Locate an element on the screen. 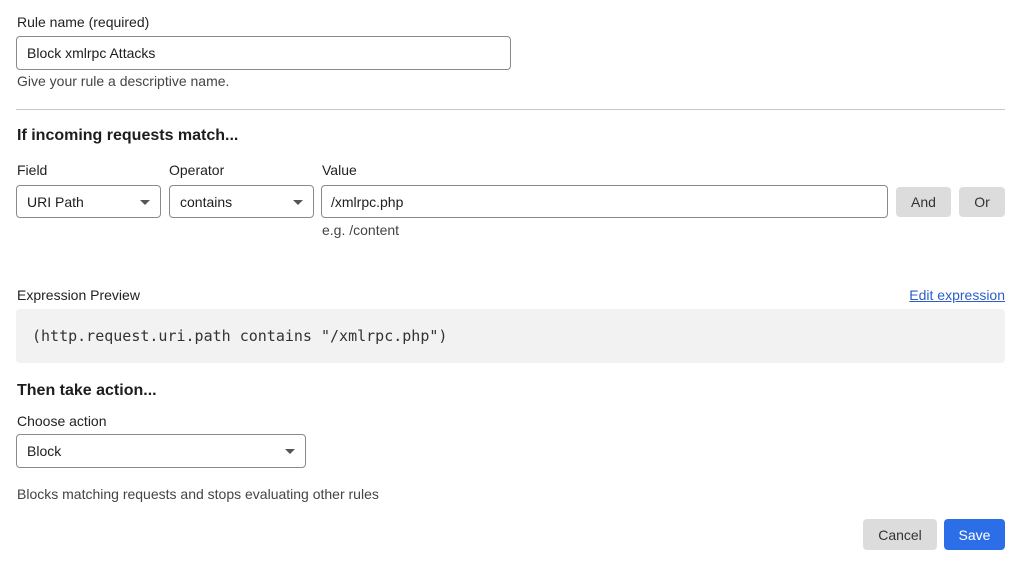 The width and height of the screenshot is (1024, 568). value-input: /xmlrpc.php is located at coordinates (604, 201).